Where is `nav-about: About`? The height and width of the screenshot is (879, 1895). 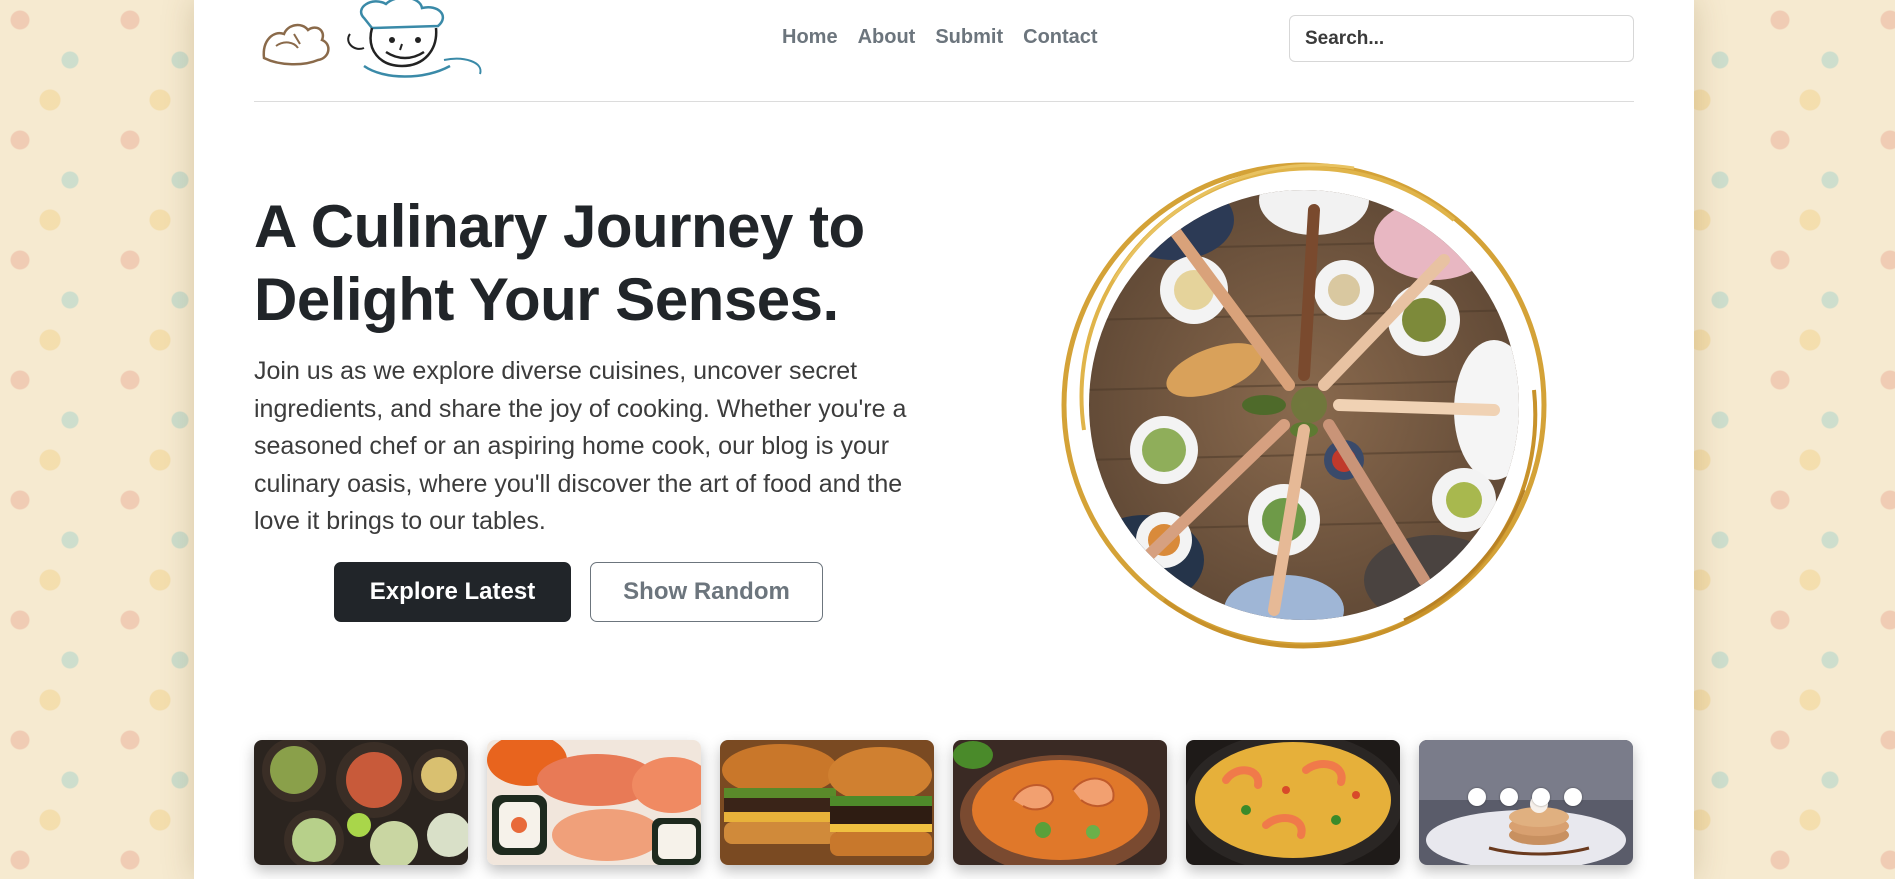 nav-about: About is located at coordinates (887, 37).